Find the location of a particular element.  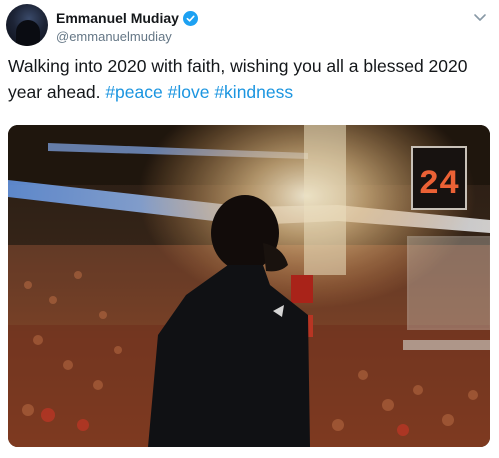

tweet-header: Emmanuel Mudiay @emmanuelmudiay is located at coordinates (249, 26).